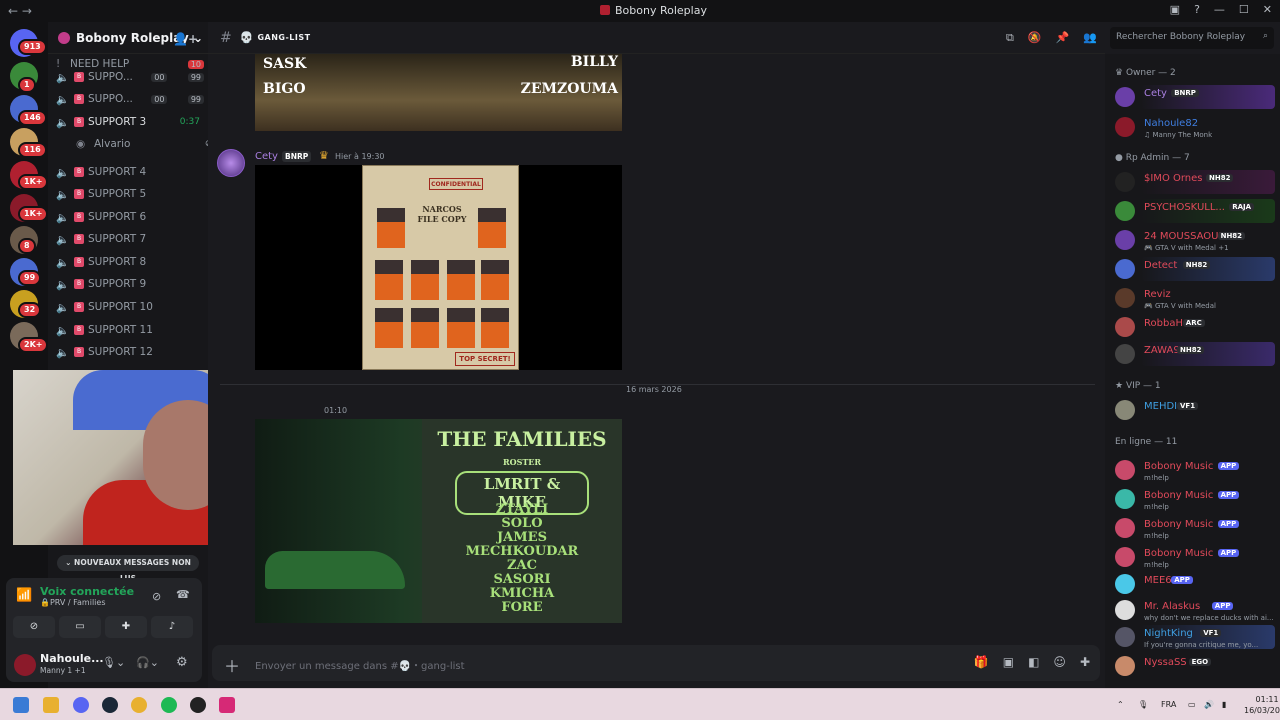 The image size is (1280, 720). I want to click on mugshot, so click(495, 328).